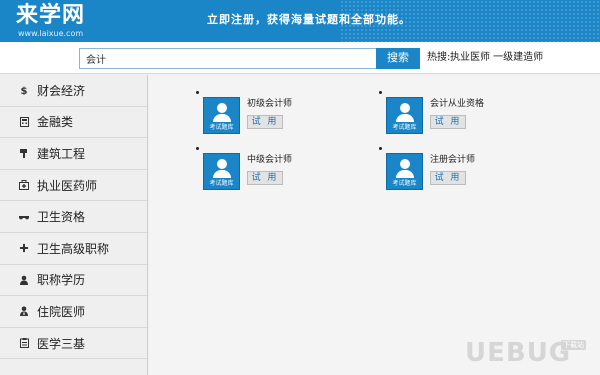 Image resolution: width=600 pixels, height=375 pixels. I want to click on sidebar-item-title-education: 职称学历, so click(73, 281).